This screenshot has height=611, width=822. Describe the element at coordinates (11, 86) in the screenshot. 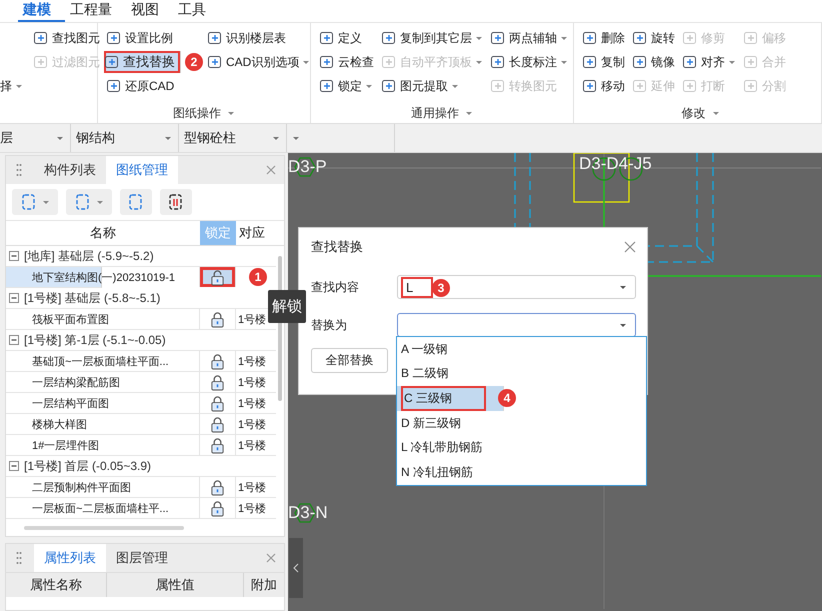

I see `ribbon-button: 择` at that location.